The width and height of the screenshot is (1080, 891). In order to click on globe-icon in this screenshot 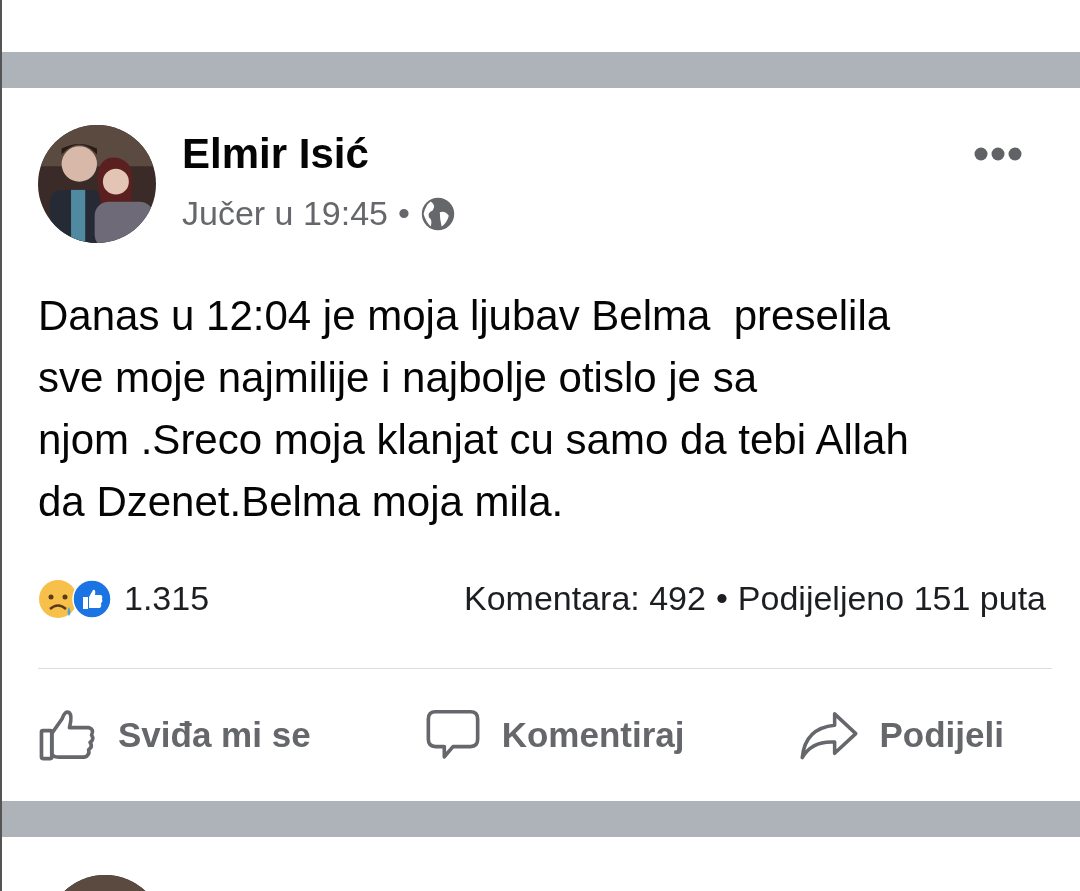, I will do `click(437, 213)`.